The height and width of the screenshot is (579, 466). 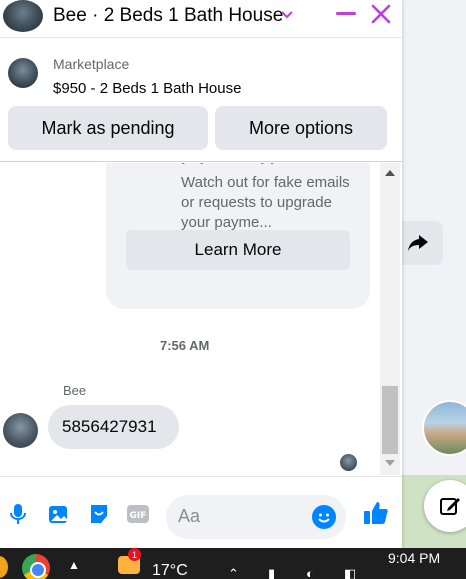 I want to click on battery-icon: ▮, so click(x=271, y=572).